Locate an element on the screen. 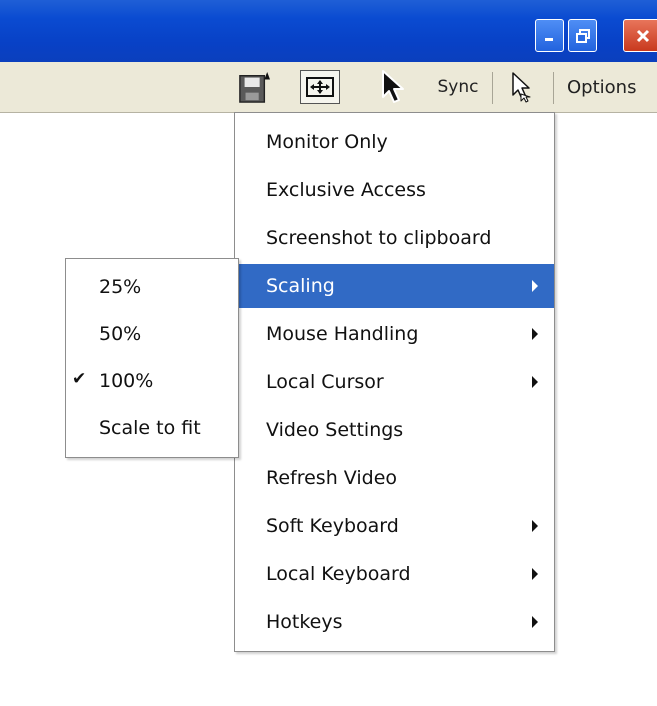  menu-item-label: Local Keyboard is located at coordinates (338, 574).